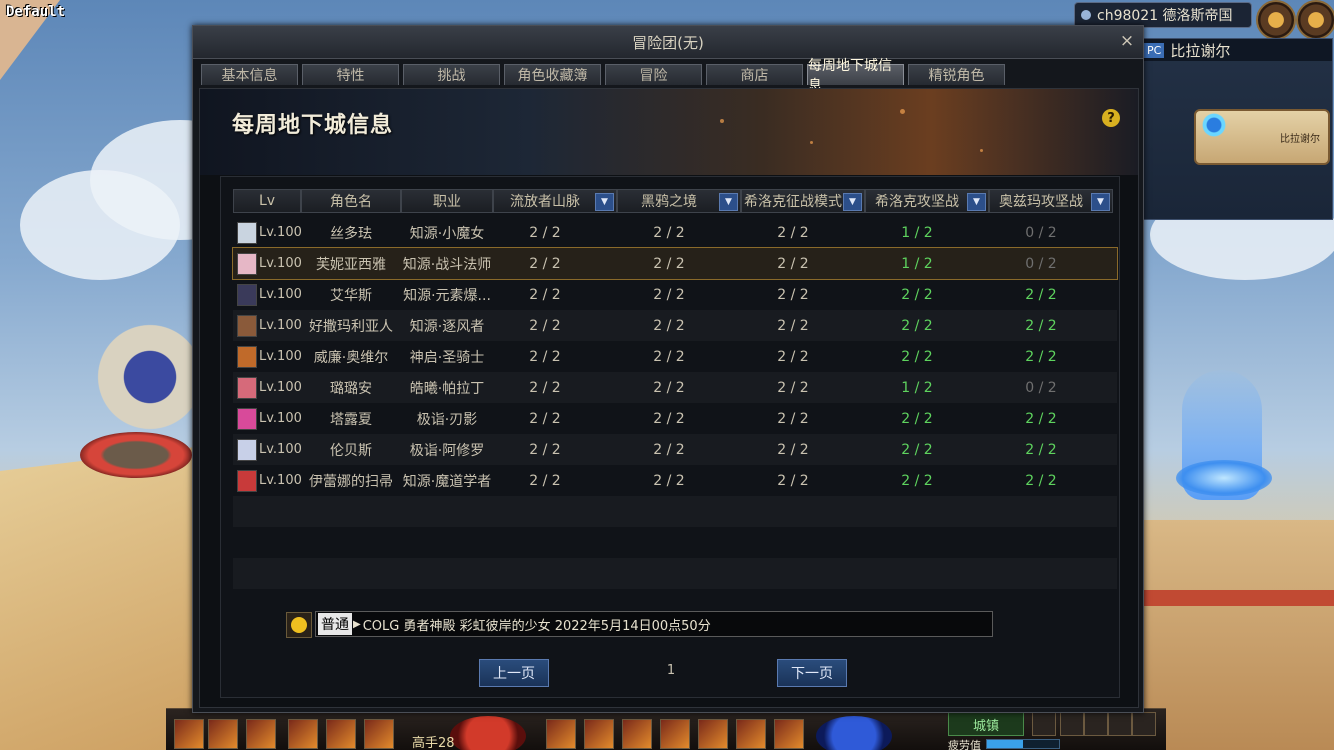  Describe the element at coordinates (545, 202) in the screenshot. I see `column-header-label: 流放者山脉` at that location.